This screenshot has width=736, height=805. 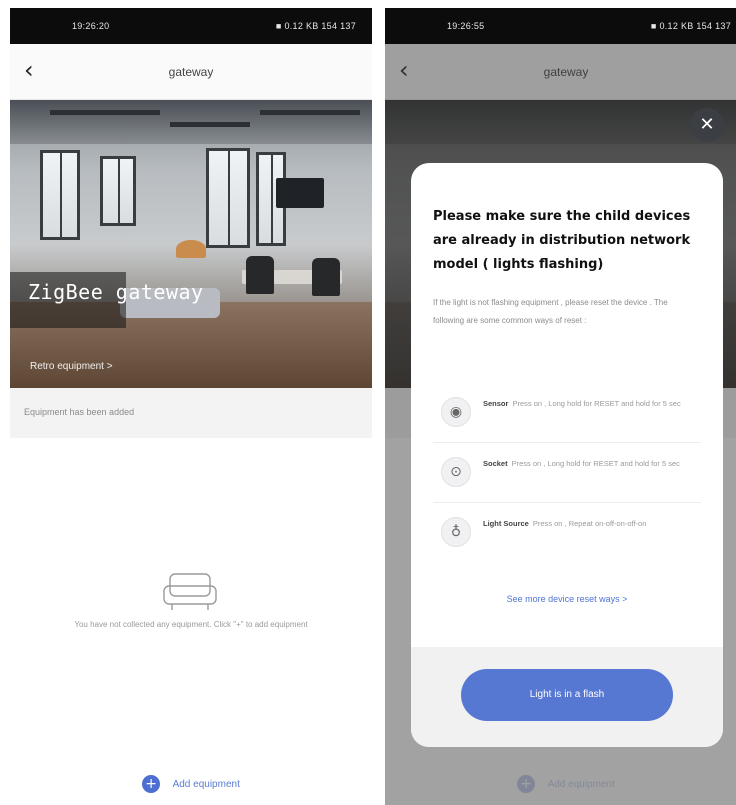 What do you see at coordinates (560, 26) in the screenshot?
I see `status-bar: 19:26:55 ■ 0.12 KB 154 137` at bounding box center [560, 26].